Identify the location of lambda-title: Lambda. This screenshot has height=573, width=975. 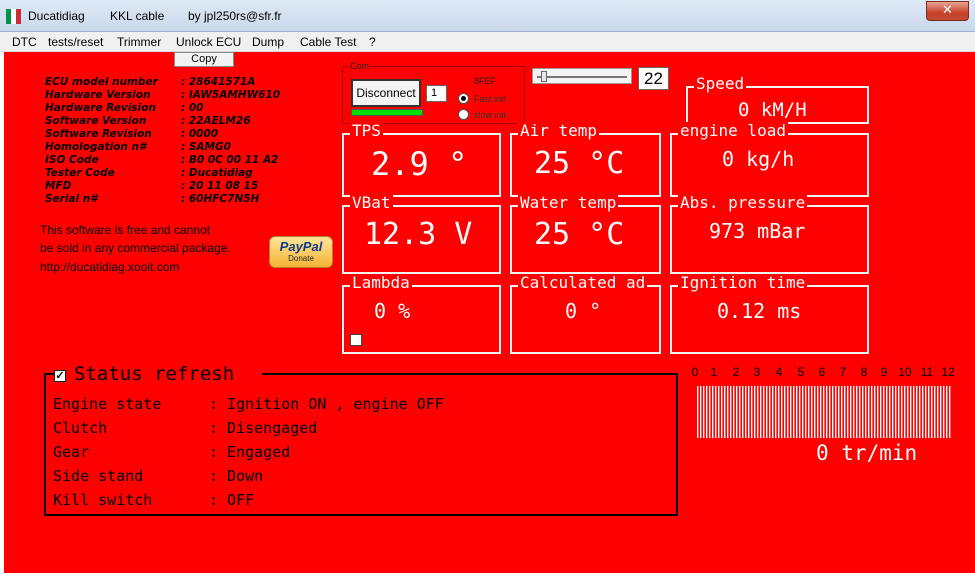
(381, 282).